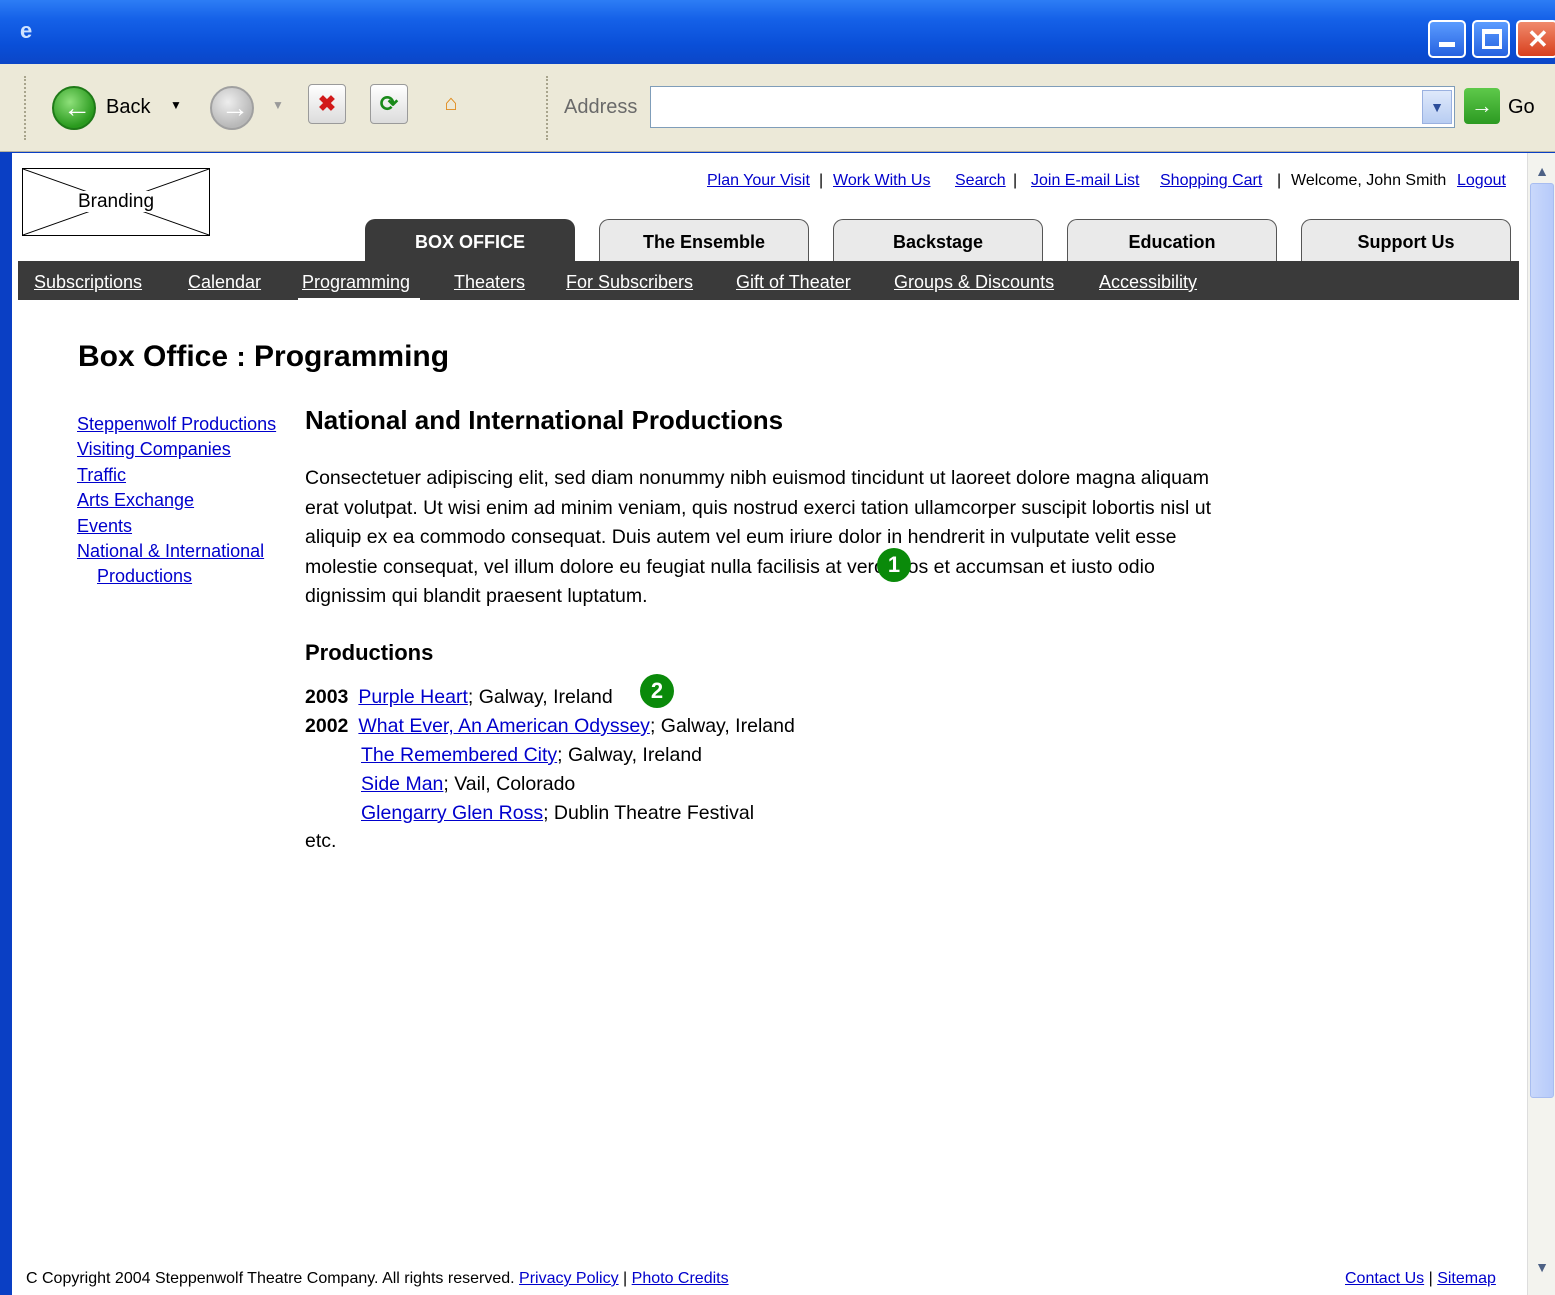 The height and width of the screenshot is (1295, 1555). I want to click on refresh-button: ⟳, so click(389, 104).